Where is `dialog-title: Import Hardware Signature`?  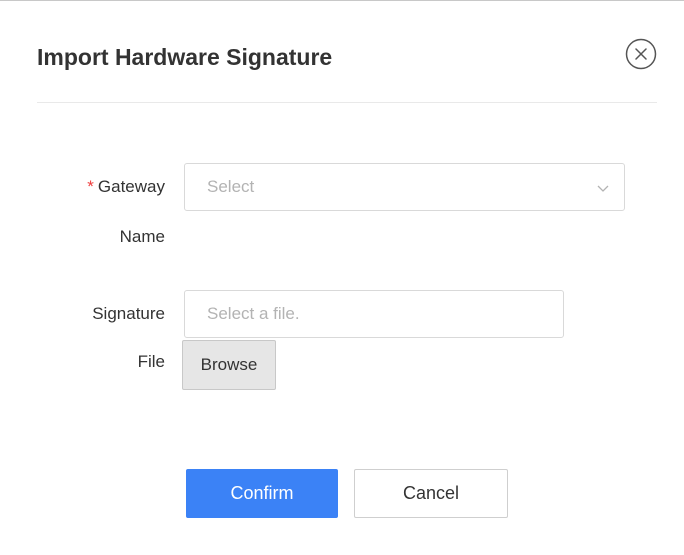
dialog-title: Import Hardware Signature is located at coordinates (185, 57).